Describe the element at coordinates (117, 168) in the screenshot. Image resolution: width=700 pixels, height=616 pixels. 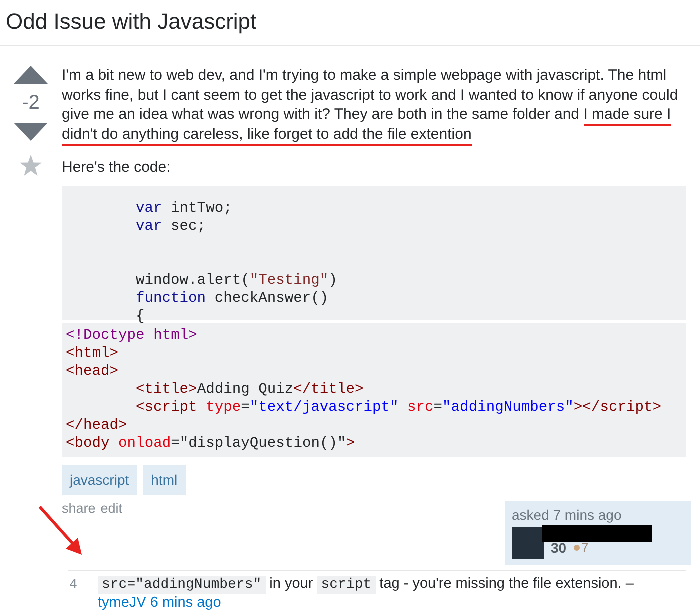
I see `code-intro-text: Here's the code:` at that location.